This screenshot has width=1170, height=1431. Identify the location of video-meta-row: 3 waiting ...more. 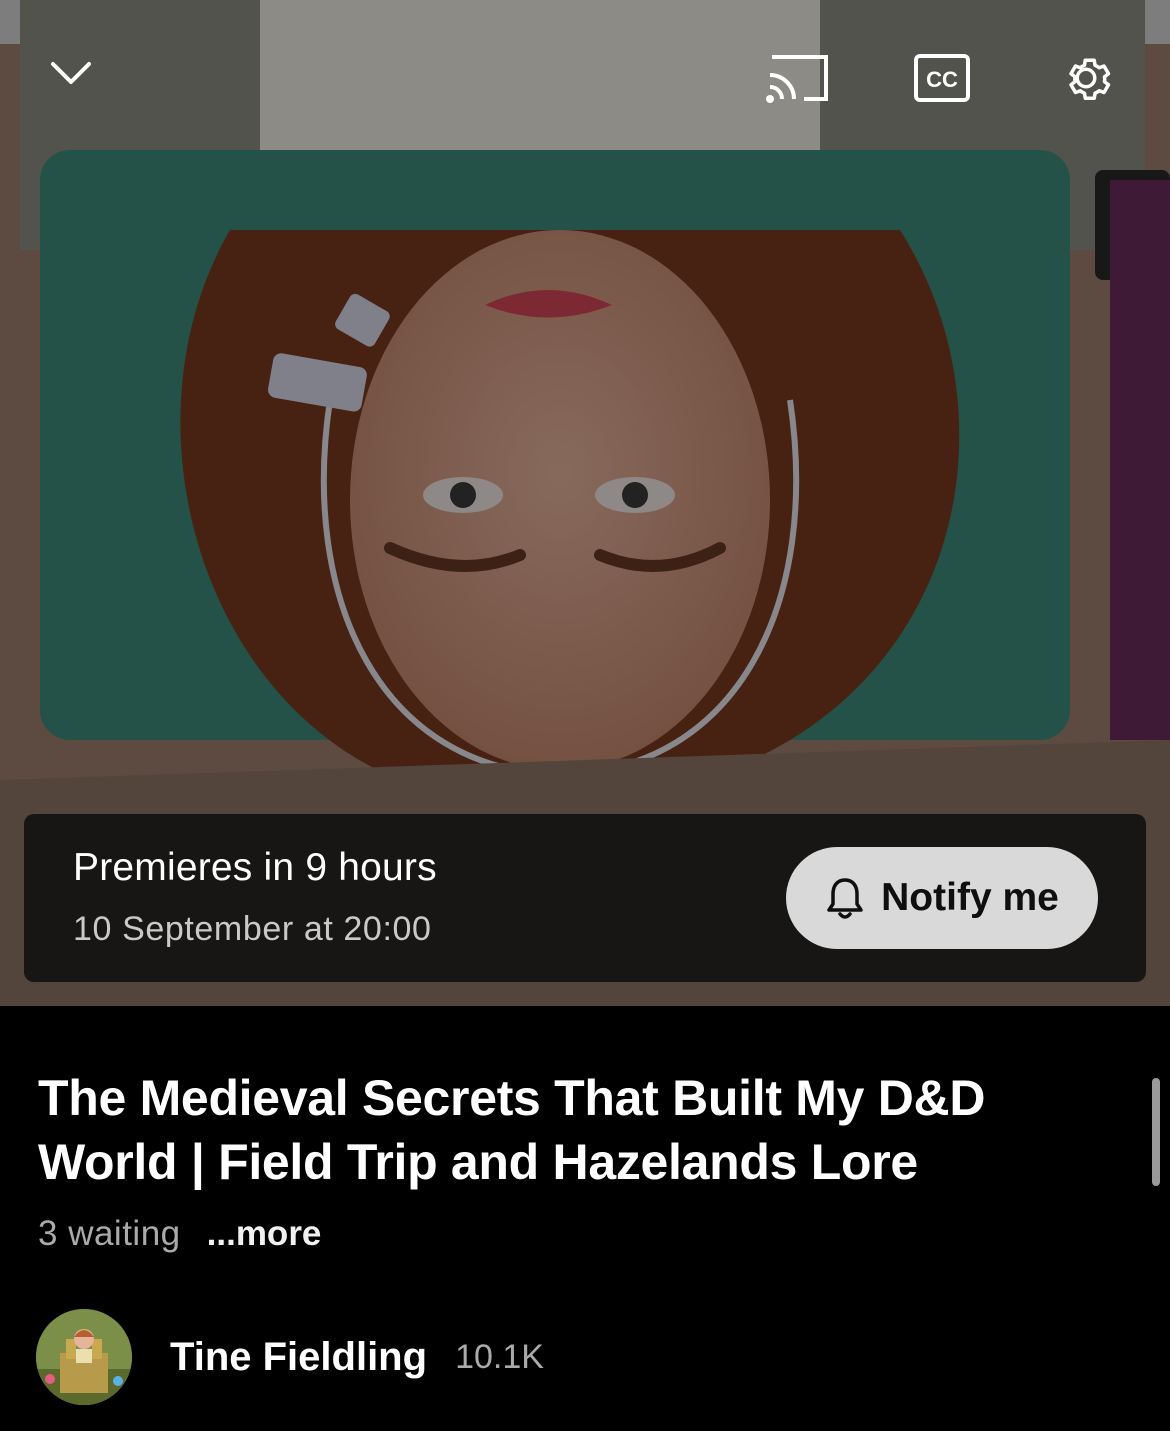
(179, 1234).